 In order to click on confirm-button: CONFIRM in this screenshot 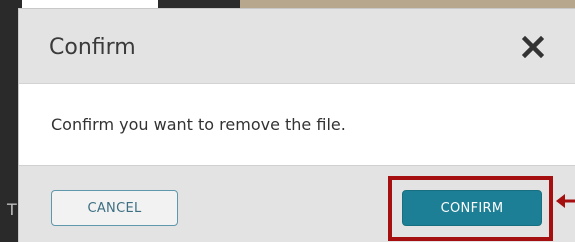, I will do `click(472, 208)`.